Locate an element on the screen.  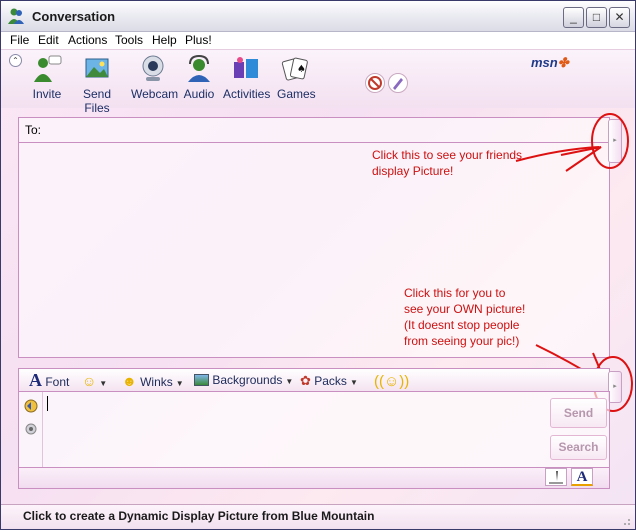
audio-icon is located at coordinates (199, 68).